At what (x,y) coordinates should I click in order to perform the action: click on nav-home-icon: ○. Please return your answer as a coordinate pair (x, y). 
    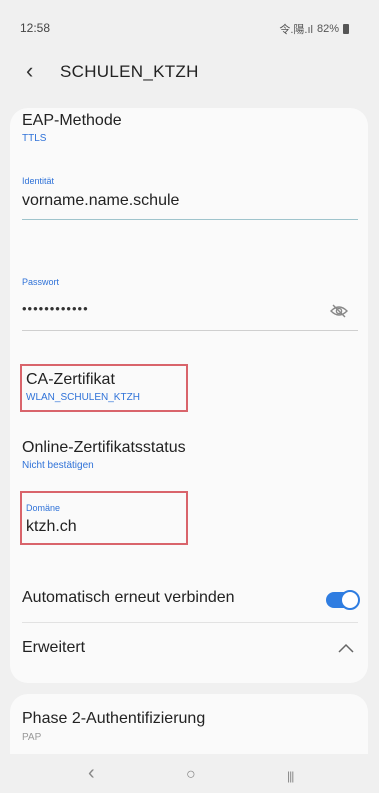
    Looking at the image, I should click on (191, 775).